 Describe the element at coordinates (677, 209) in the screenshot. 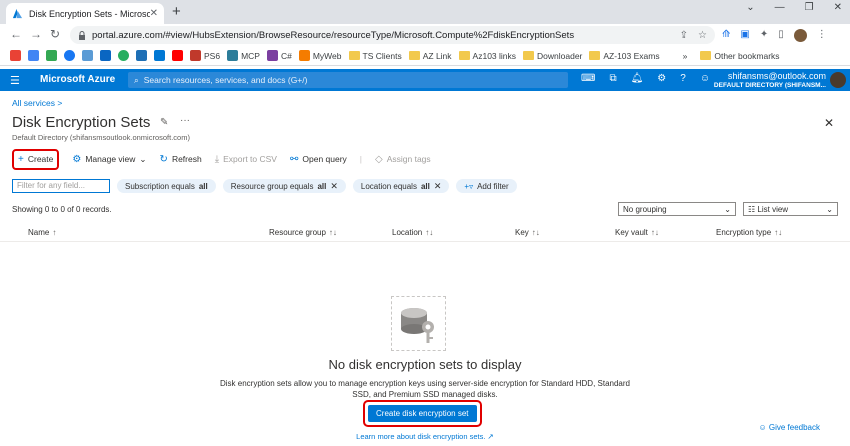

I see `grouping-dropdown: No grouping ⌄` at that location.